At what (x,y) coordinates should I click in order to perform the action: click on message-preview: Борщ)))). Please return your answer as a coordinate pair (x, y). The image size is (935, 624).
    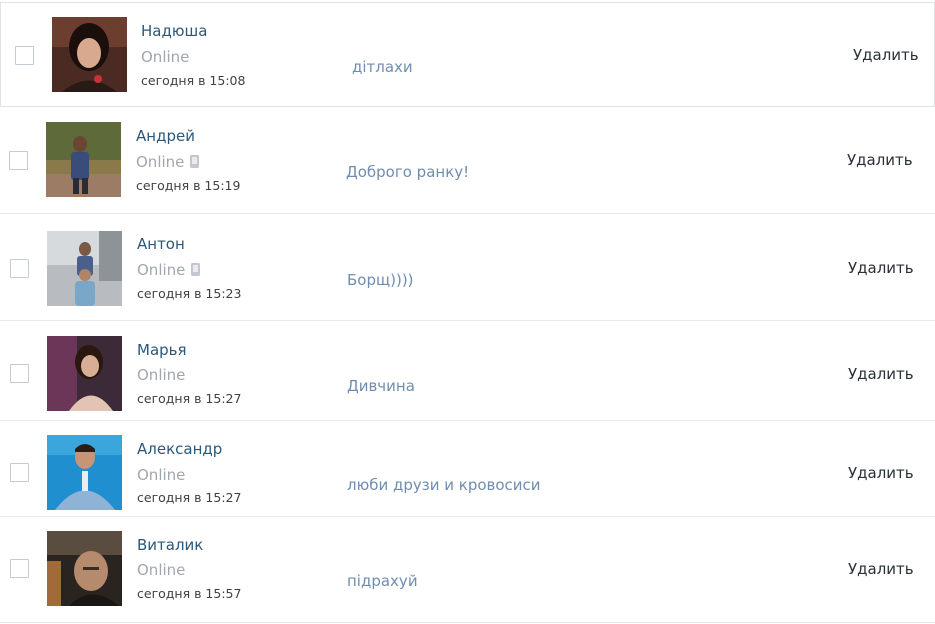
    Looking at the image, I should click on (380, 280).